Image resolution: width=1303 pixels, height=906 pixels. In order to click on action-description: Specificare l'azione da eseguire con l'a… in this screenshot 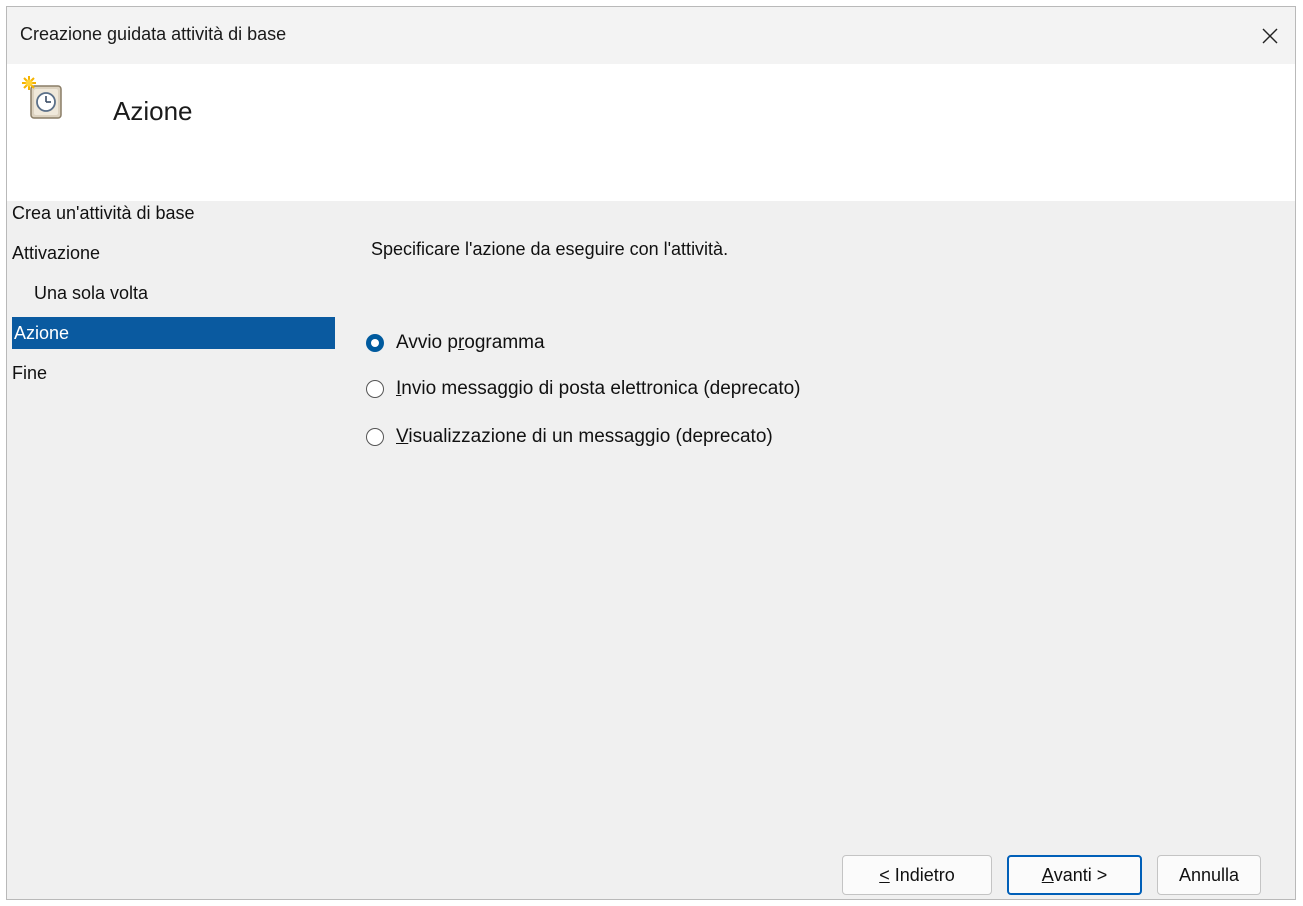, I will do `click(550, 249)`.